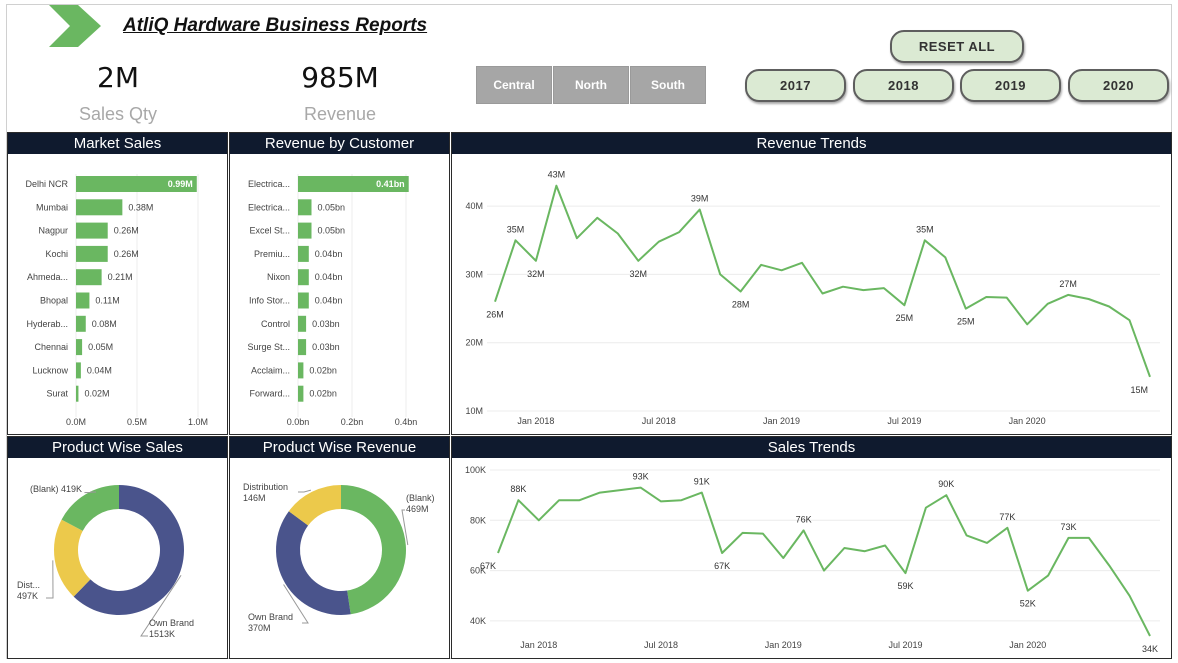  Describe the element at coordinates (162, 634) in the screenshot. I see `slice-label: 1513K` at that location.